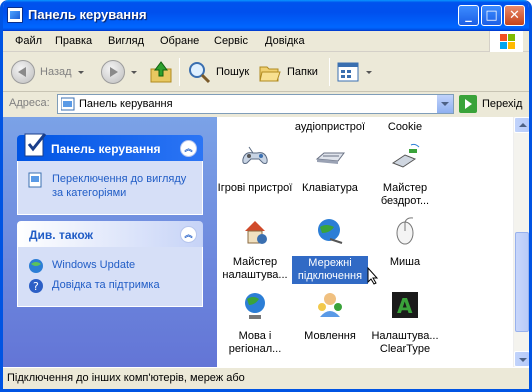 Image resolution: width=532 pixels, height=392 pixels. I want to click on item-speech: Мовлення, so click(330, 316).